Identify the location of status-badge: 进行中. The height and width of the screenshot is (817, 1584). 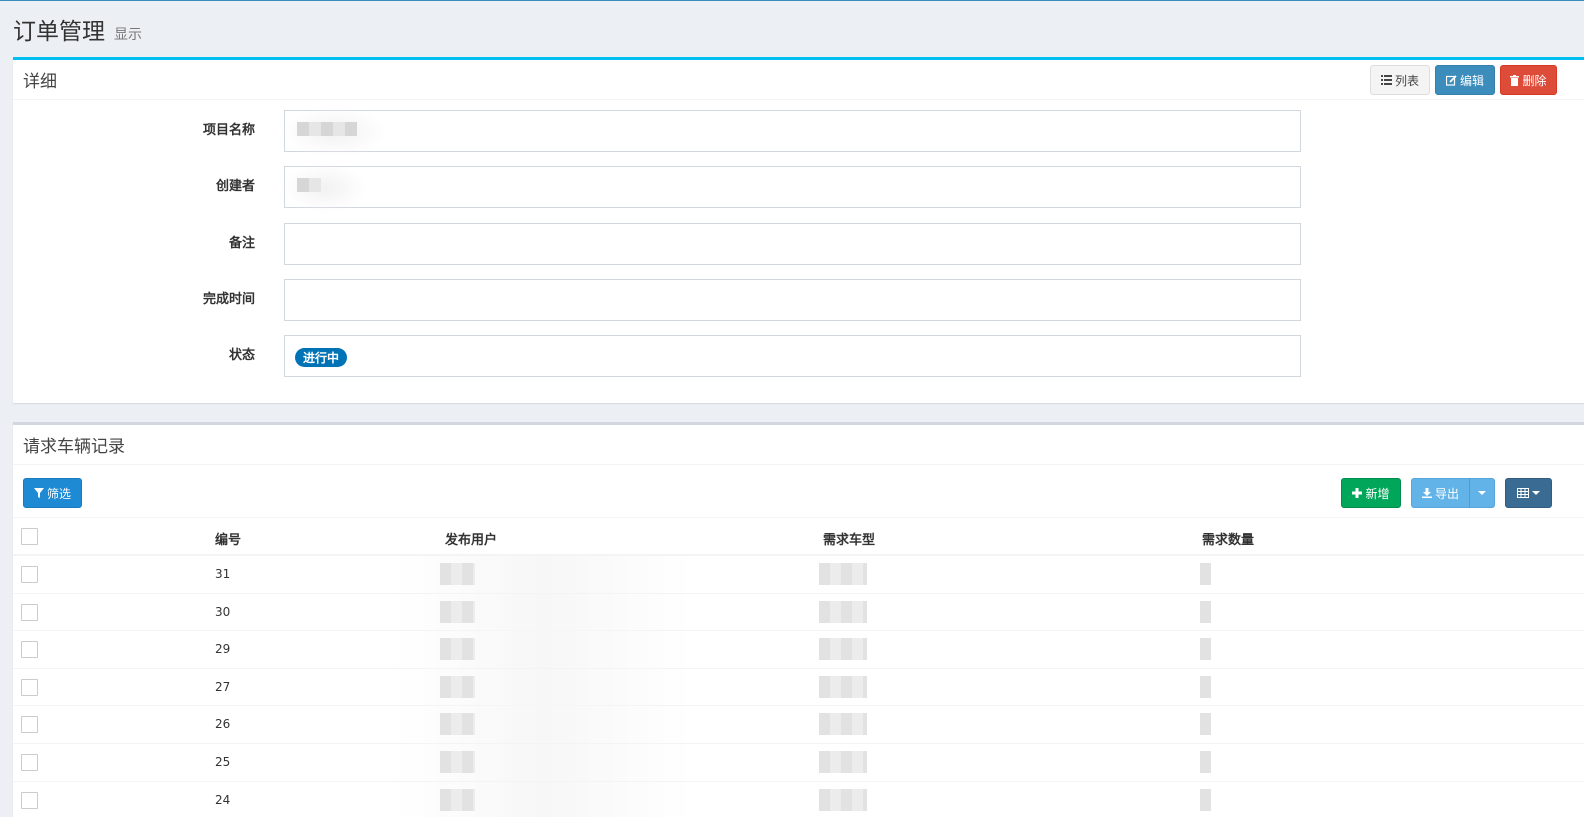
(321, 357).